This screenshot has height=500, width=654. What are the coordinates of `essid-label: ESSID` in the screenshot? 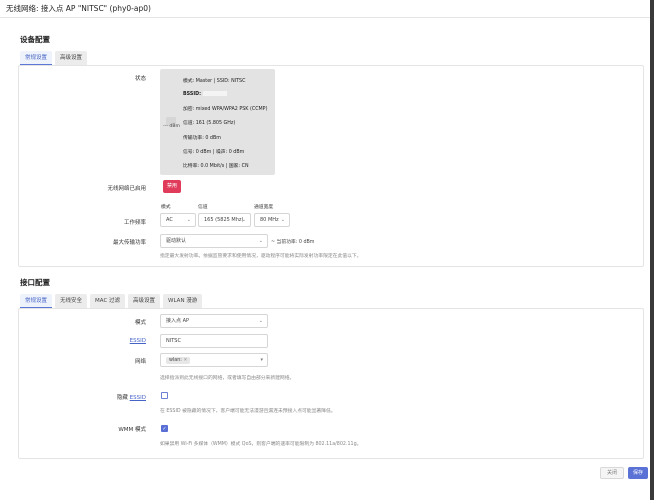 It's located at (128, 341).